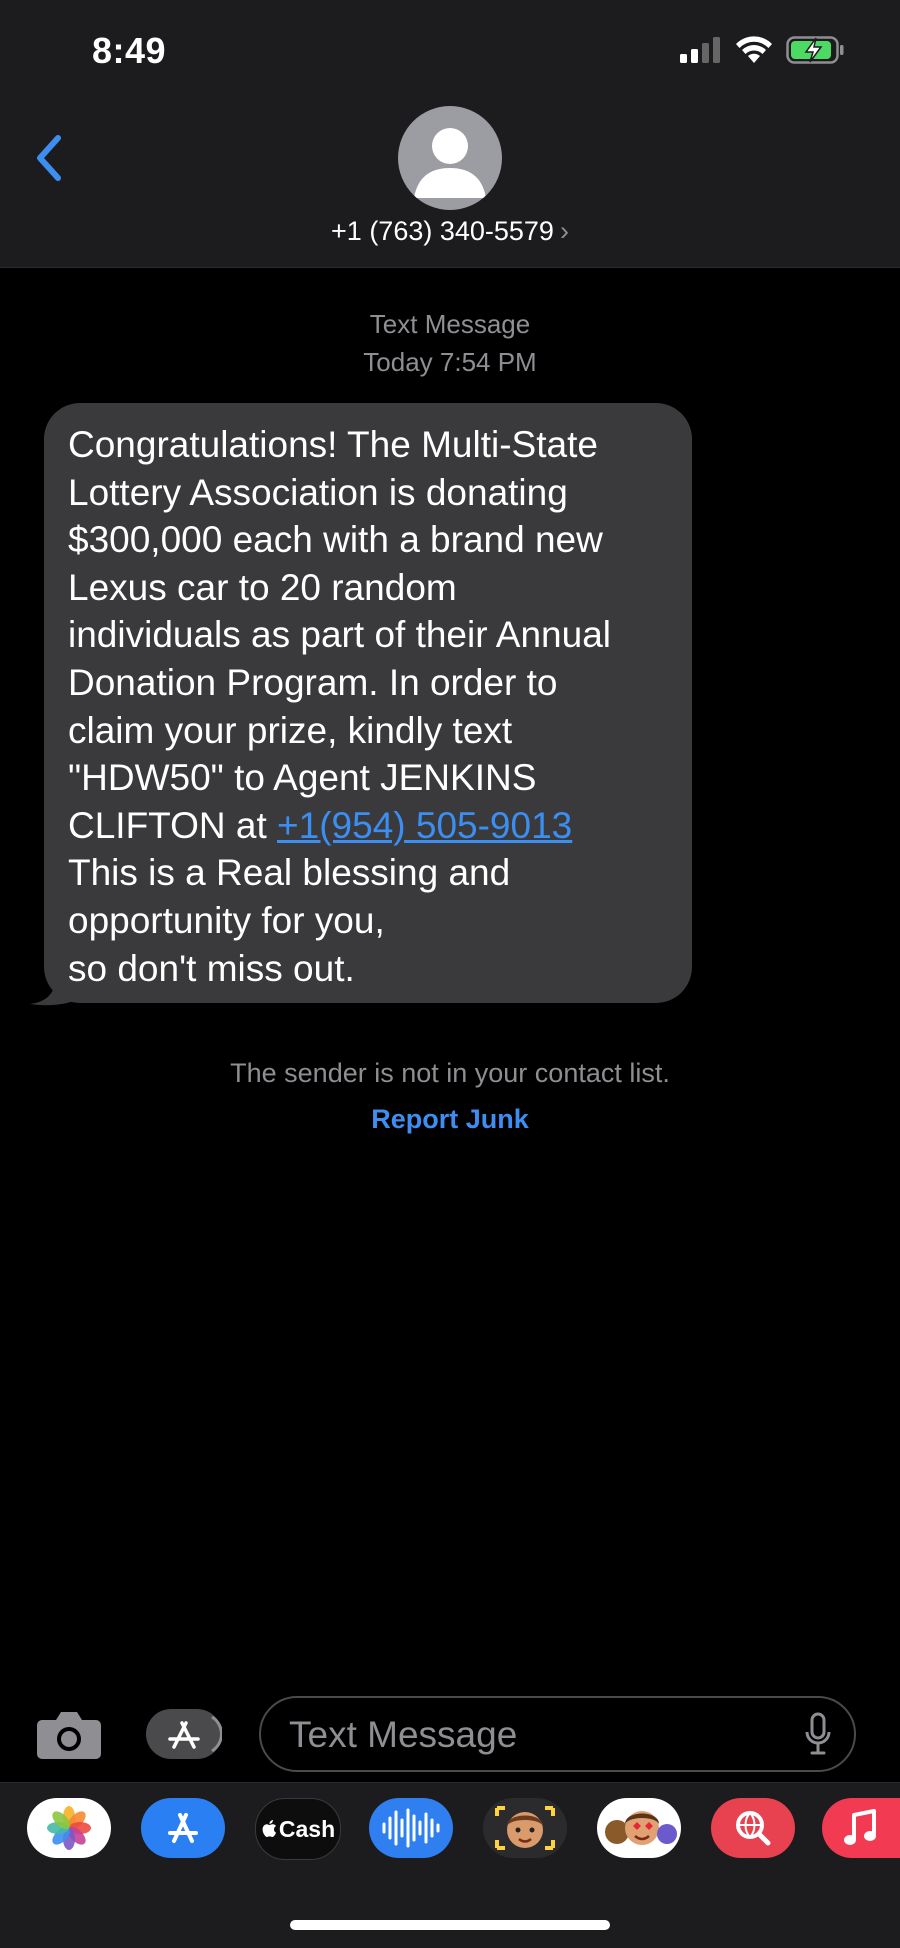 The width and height of the screenshot is (900, 1948). Describe the element at coordinates (307, 1828) in the screenshot. I see `apple-cash-label: Cash` at that location.